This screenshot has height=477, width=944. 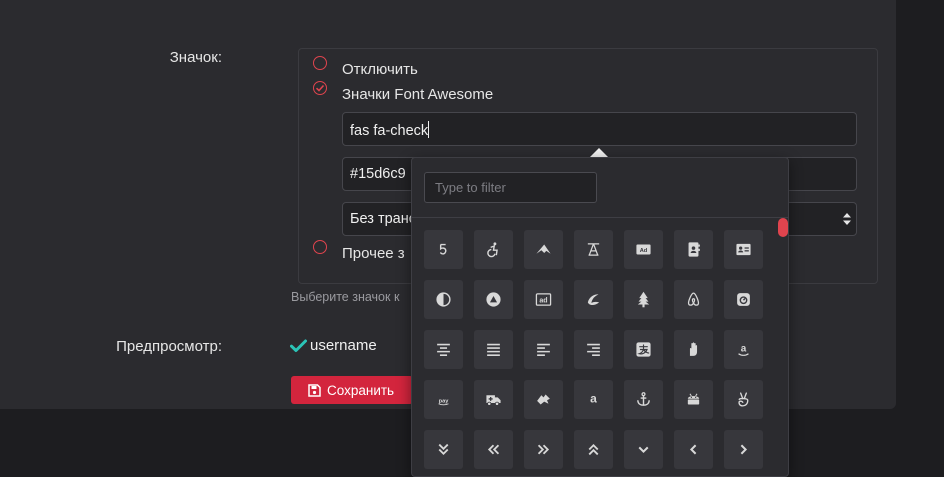 I want to click on adn-icon, so click(x=493, y=299).